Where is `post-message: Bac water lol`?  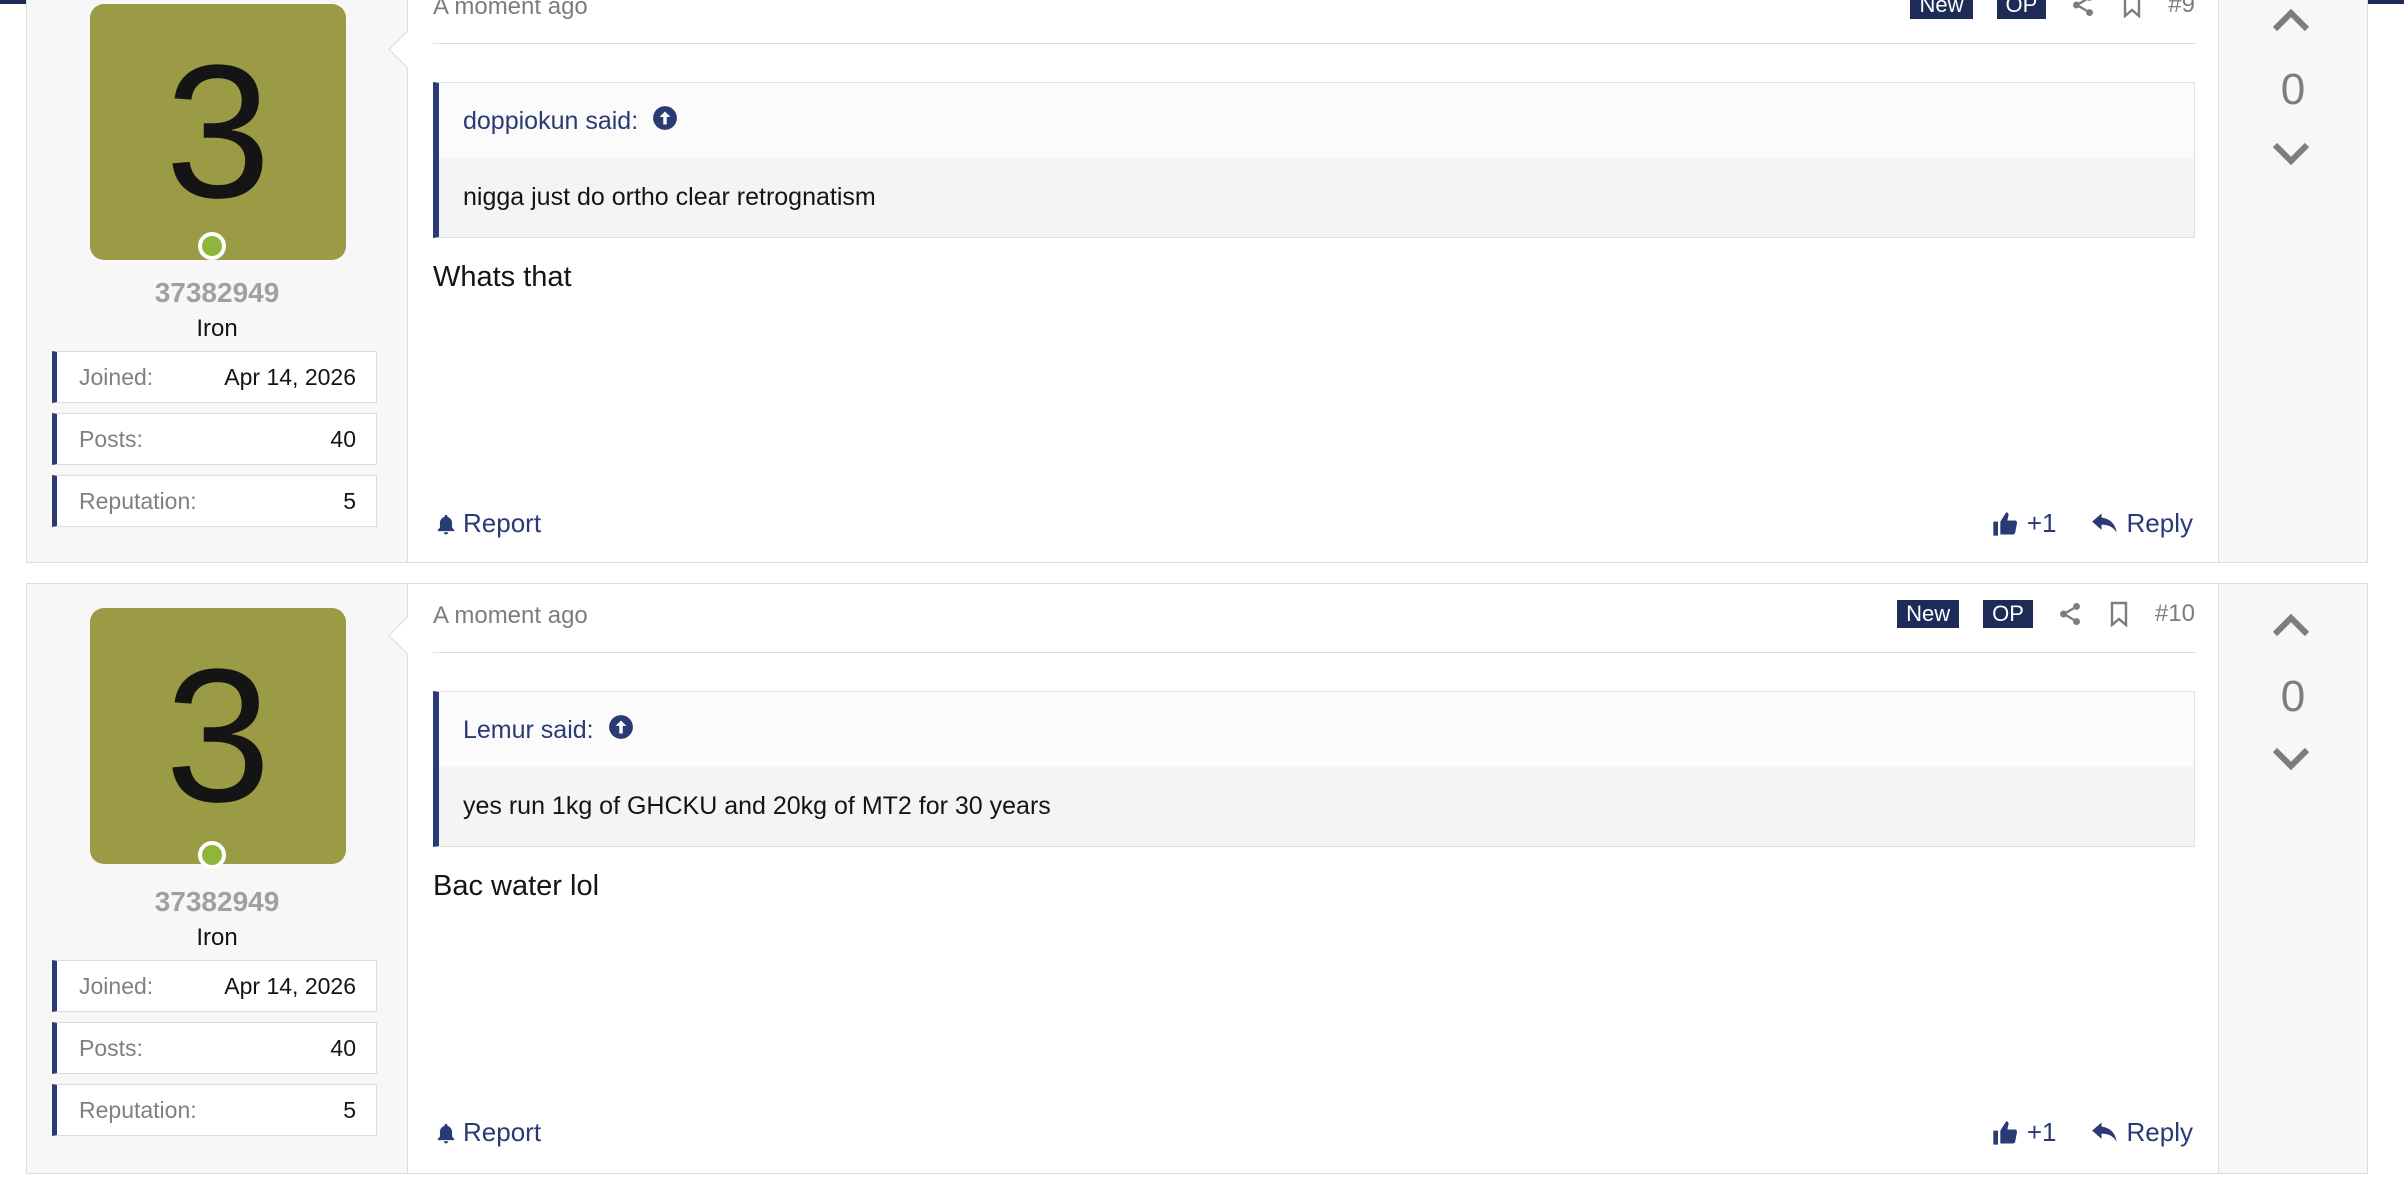
post-message: Bac water lol is located at coordinates (516, 886).